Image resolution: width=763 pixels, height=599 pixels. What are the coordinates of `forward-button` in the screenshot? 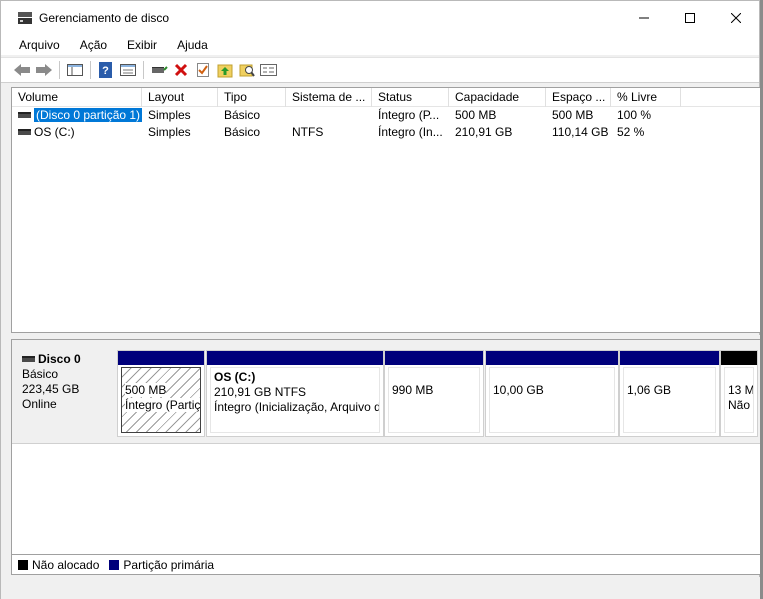 It's located at (44, 70).